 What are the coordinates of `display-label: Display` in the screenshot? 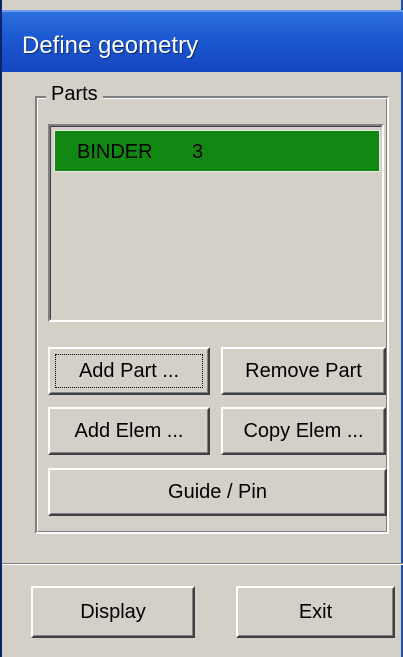 It's located at (113, 611).